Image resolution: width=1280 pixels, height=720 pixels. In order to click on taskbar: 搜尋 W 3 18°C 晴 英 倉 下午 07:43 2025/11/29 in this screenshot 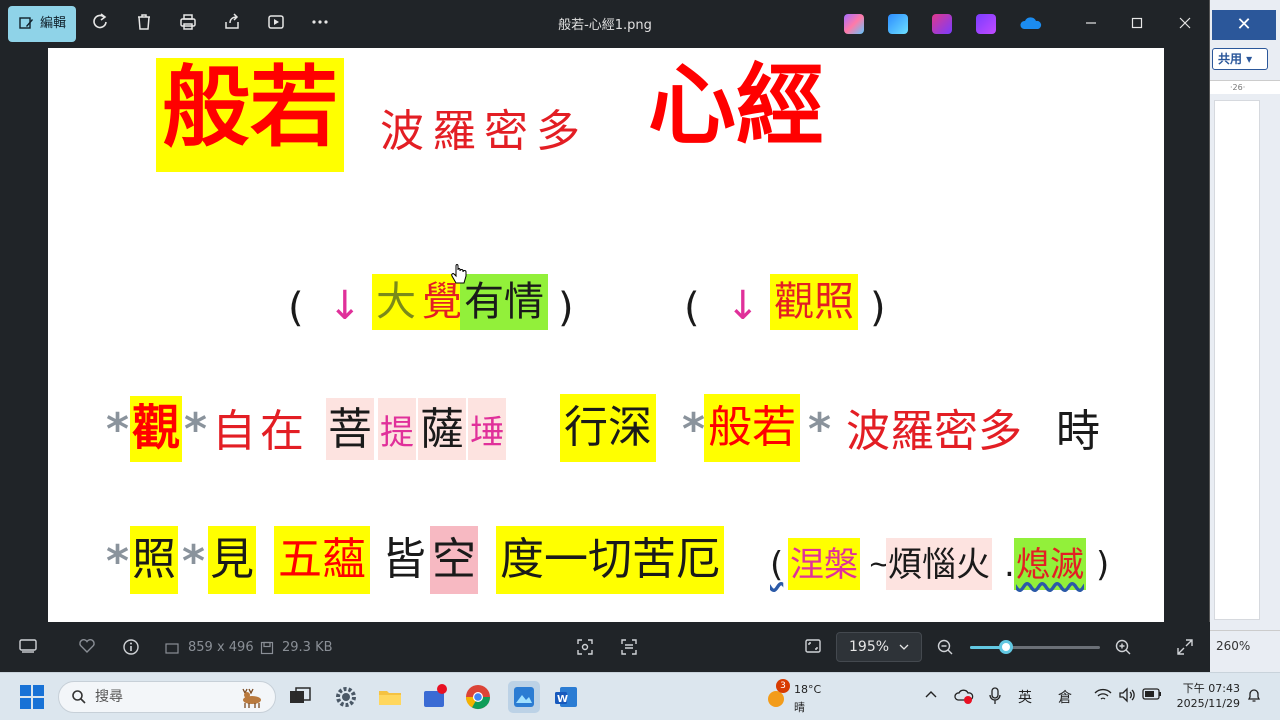, I will do `click(640, 696)`.